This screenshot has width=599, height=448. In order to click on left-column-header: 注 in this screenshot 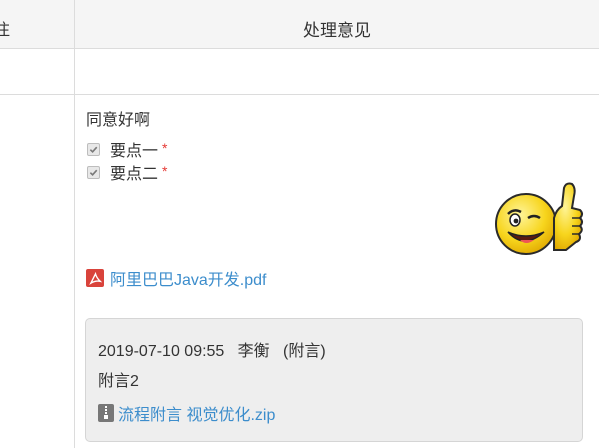, I will do `click(5, 30)`.